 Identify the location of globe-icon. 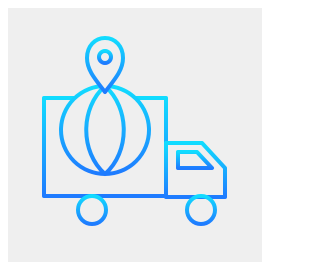
(105, 130).